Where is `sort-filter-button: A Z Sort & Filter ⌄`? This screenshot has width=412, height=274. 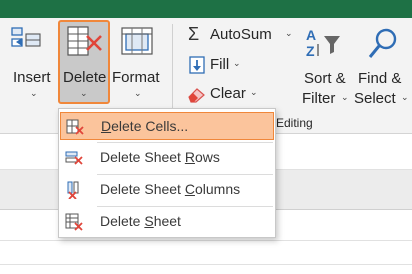 sort-filter-button: A Z Sort & Filter ⌄ is located at coordinates (326, 66).